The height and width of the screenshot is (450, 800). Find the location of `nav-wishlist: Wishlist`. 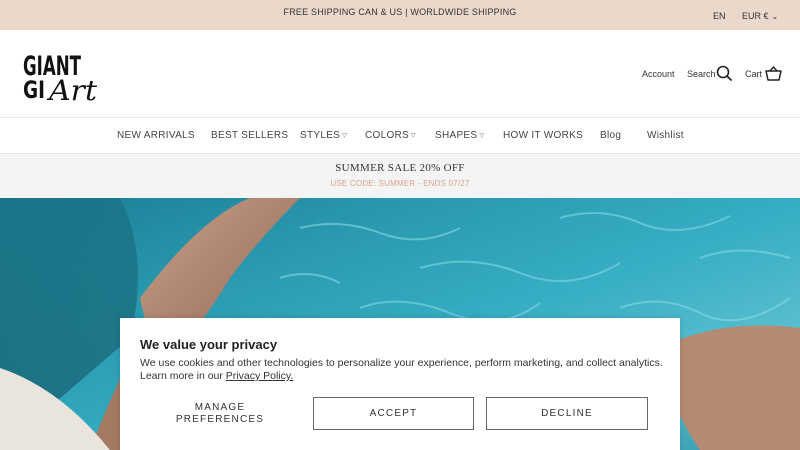

nav-wishlist: Wishlist is located at coordinates (665, 135).